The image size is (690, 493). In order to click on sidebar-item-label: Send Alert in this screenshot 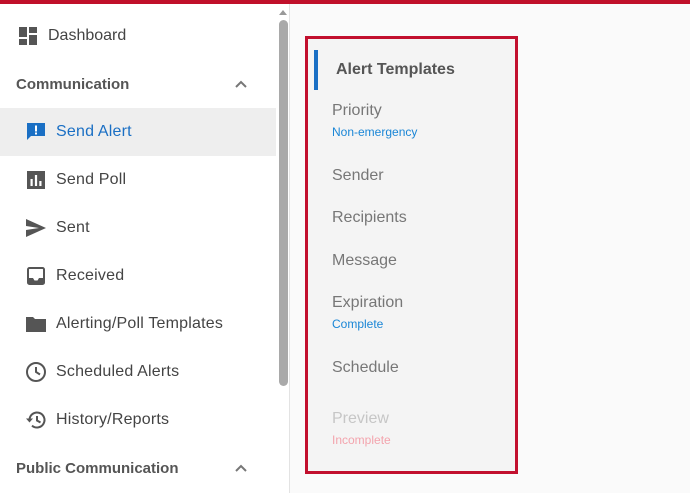, I will do `click(94, 131)`.